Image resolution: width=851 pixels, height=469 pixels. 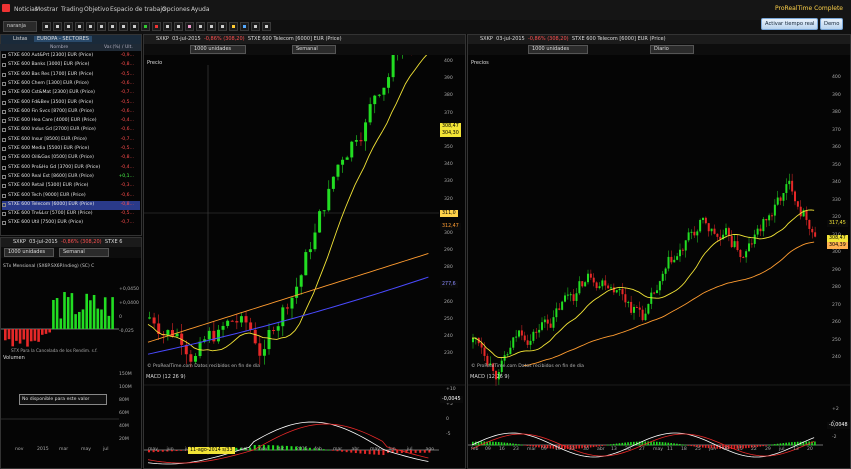 What do you see at coordinates (790, 24) in the screenshot?
I see `activate-realtime-button: Activar tiempo real` at bounding box center [790, 24].